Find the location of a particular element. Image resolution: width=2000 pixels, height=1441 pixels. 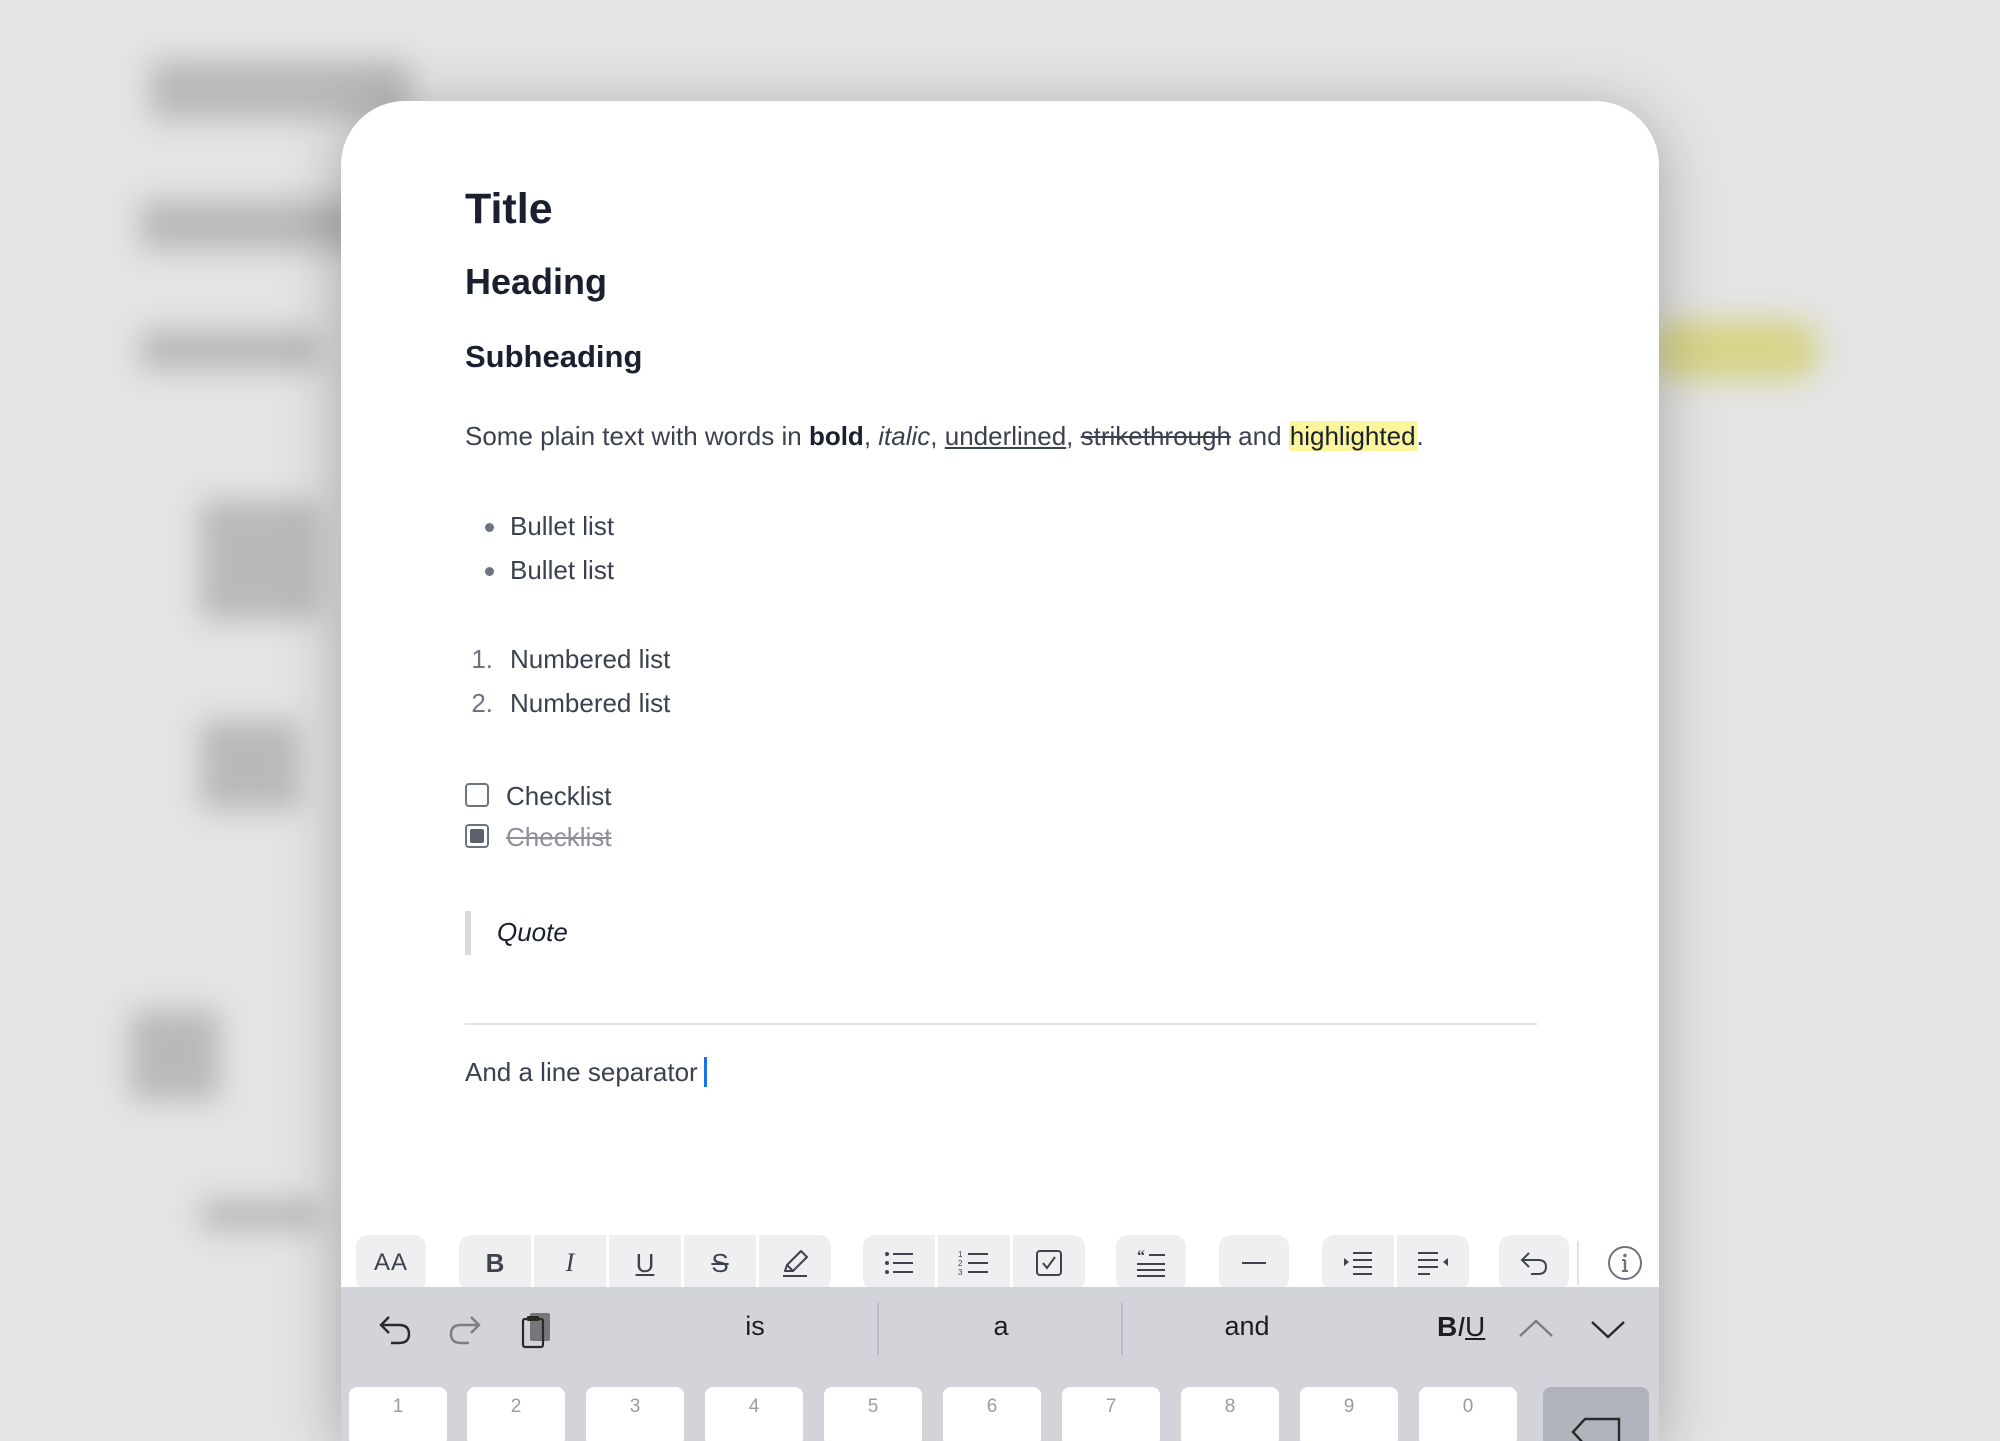

biu-format-button: BIU is located at coordinates (1461, 1327).